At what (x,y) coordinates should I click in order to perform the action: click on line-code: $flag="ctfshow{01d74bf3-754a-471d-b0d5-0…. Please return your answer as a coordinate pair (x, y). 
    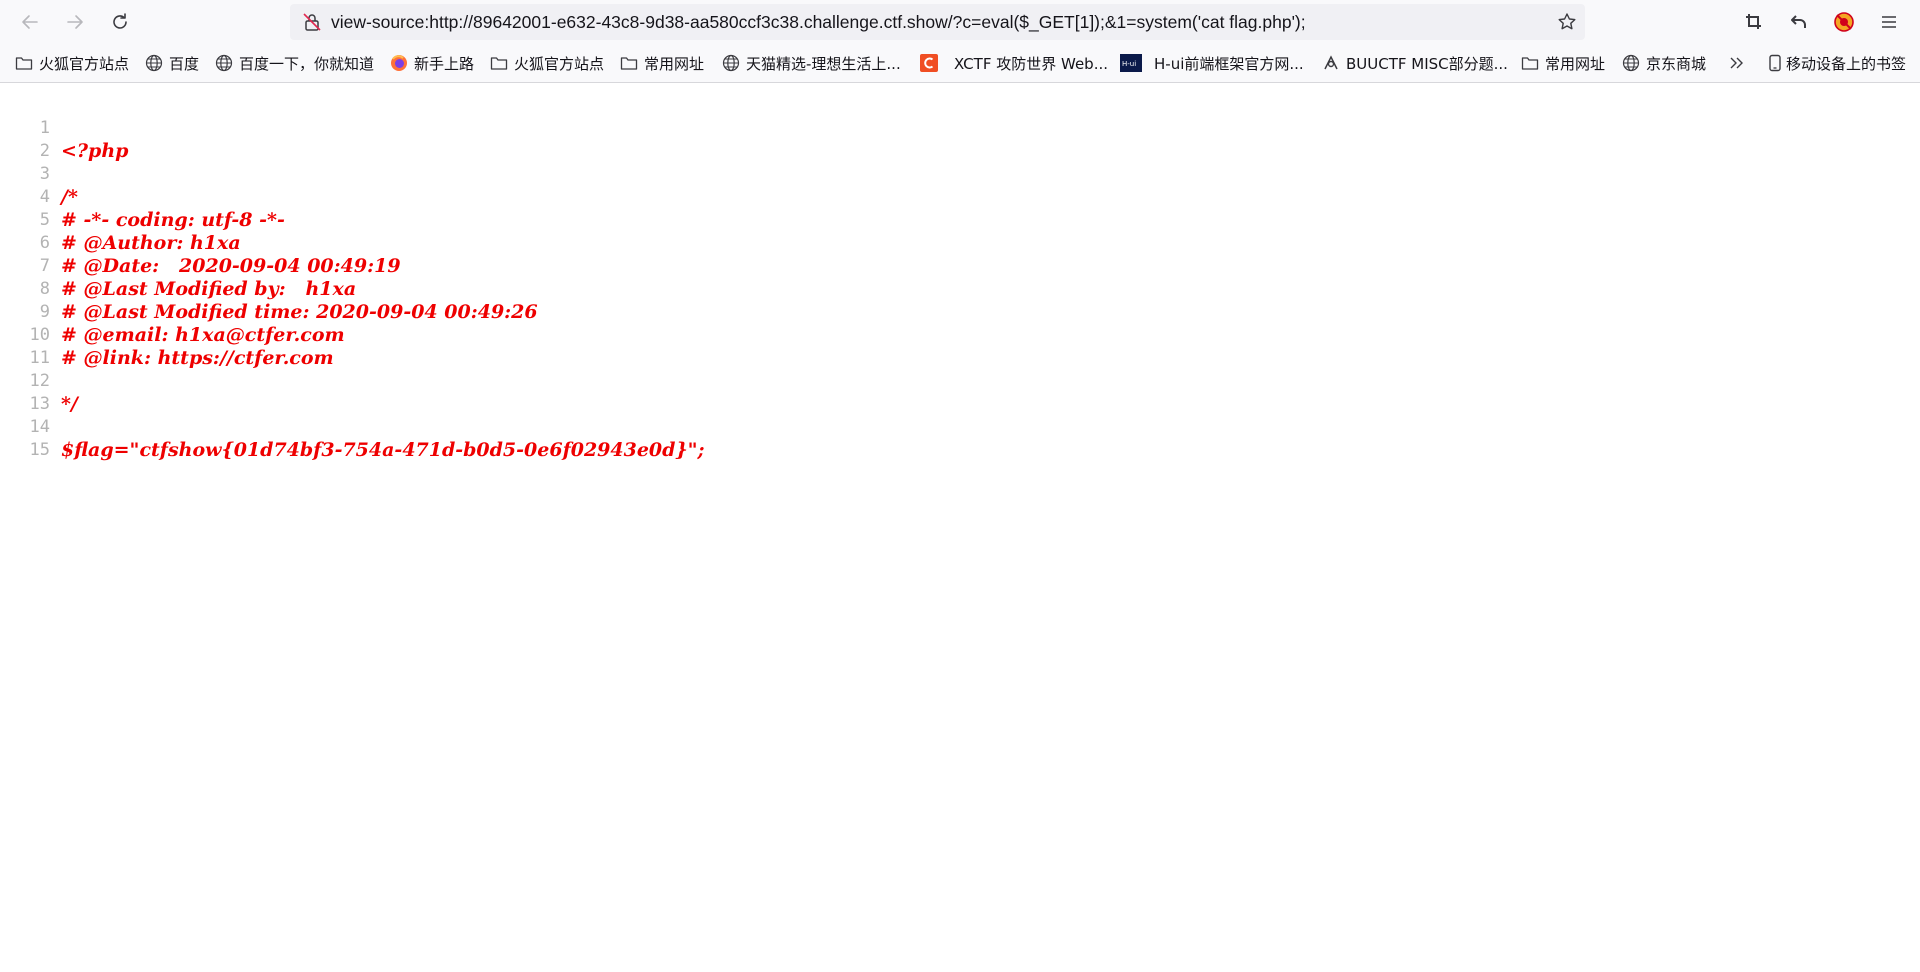
    Looking at the image, I should click on (383, 450).